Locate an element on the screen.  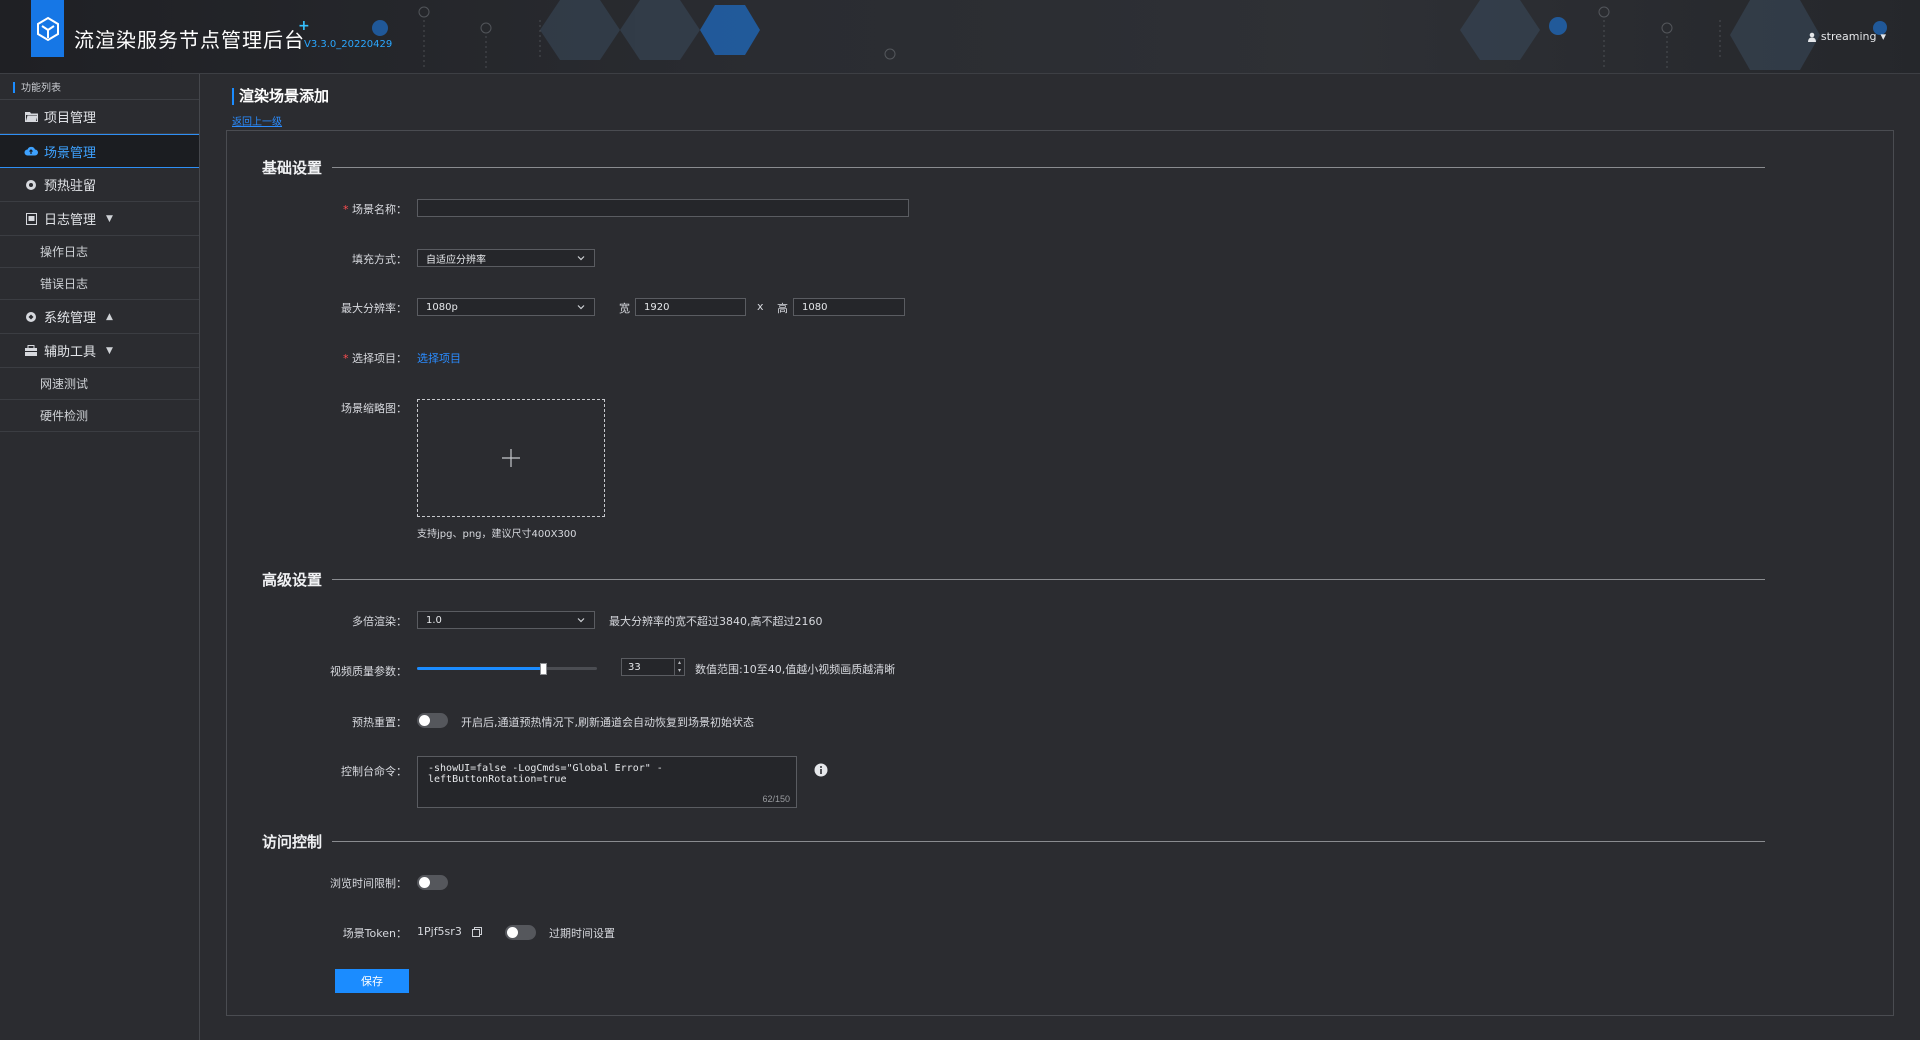
sidebar-heading-label: 功能列表 is located at coordinates (41, 88).